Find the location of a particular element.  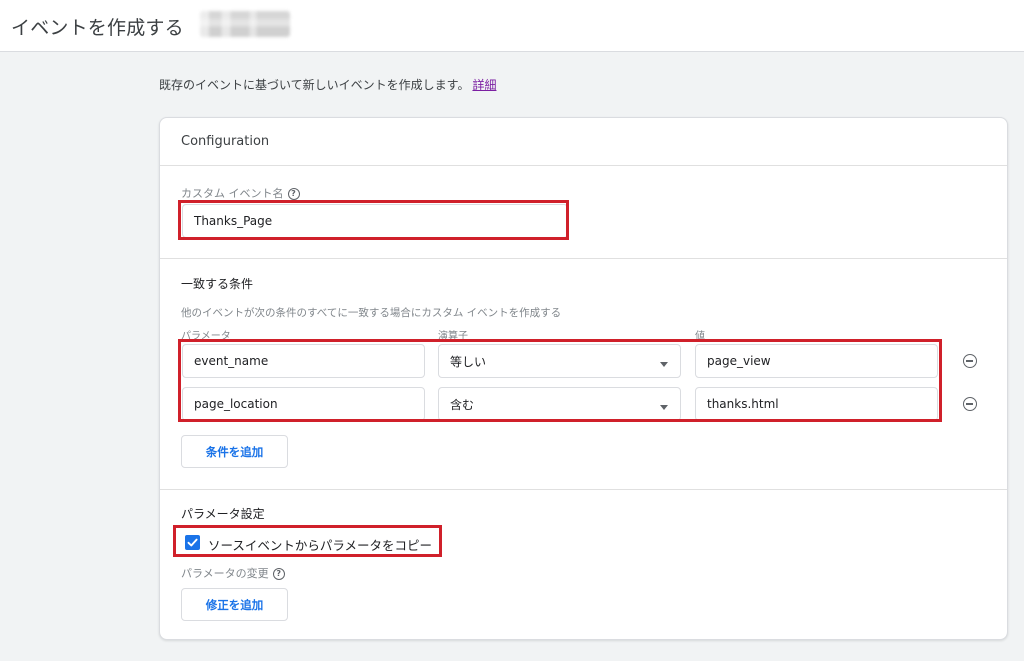

condition-operator-value: 等しい is located at coordinates (468, 361).